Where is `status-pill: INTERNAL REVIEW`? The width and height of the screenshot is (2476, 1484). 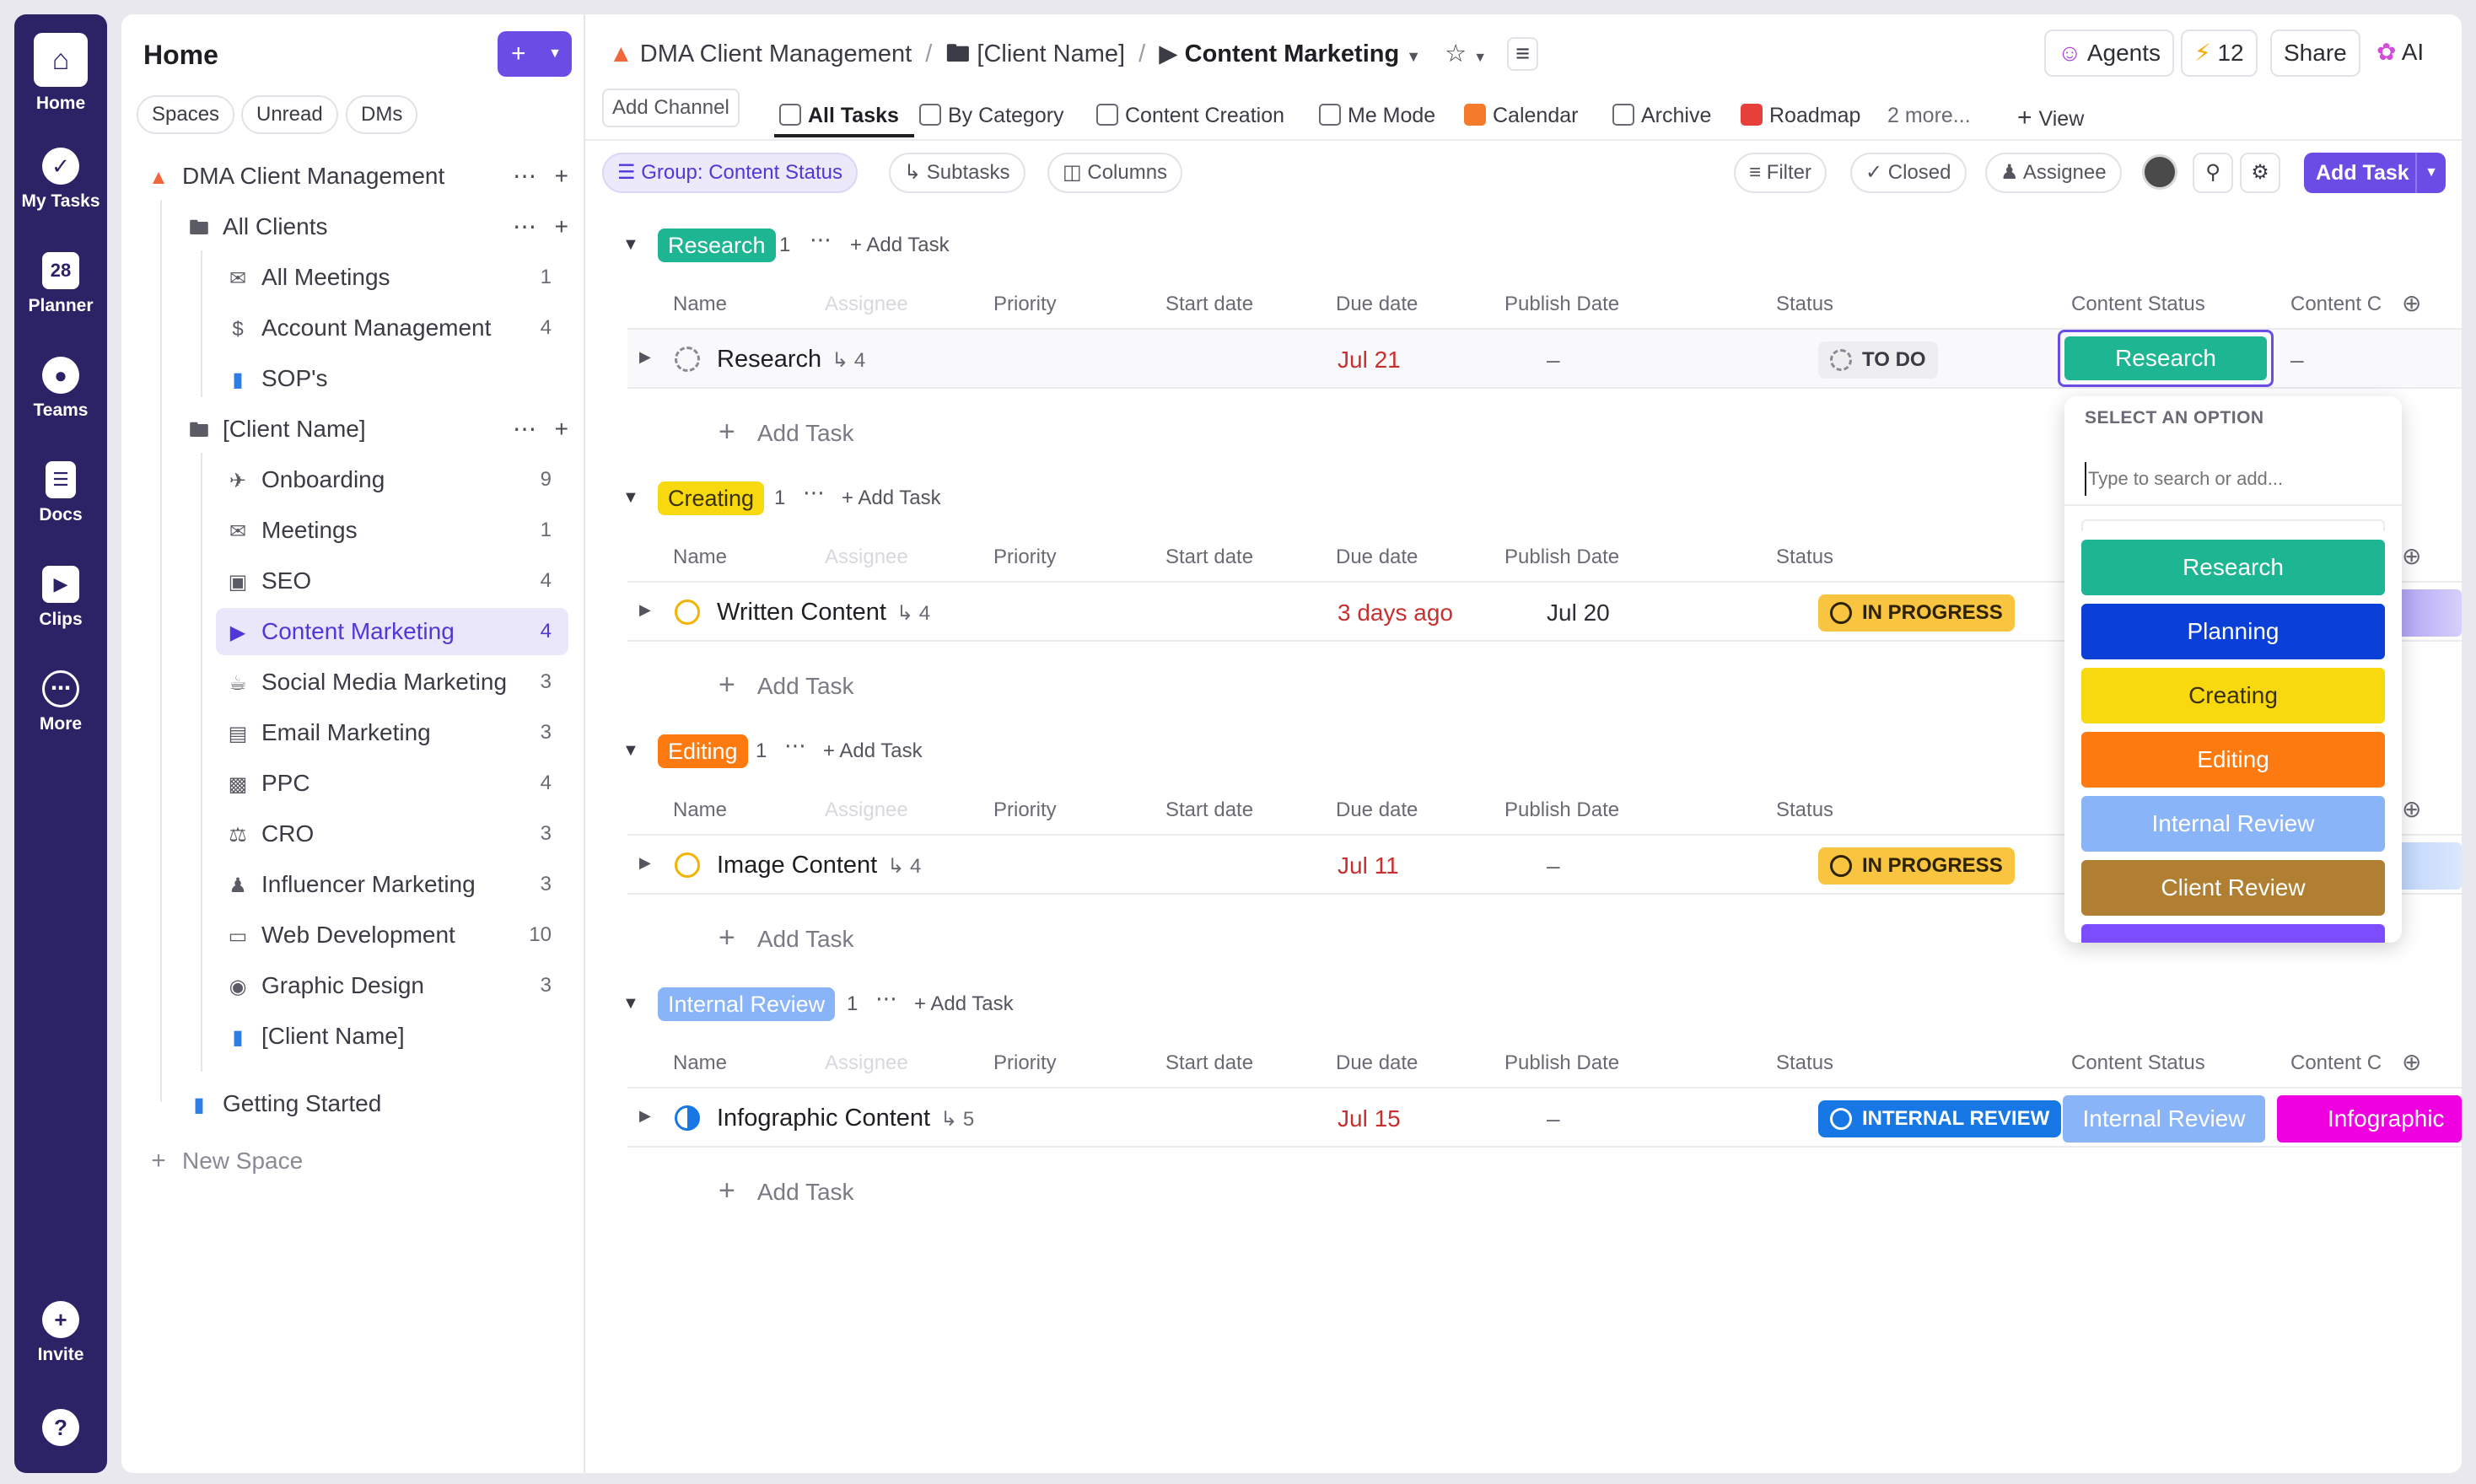 status-pill: INTERNAL REVIEW is located at coordinates (1939, 1118).